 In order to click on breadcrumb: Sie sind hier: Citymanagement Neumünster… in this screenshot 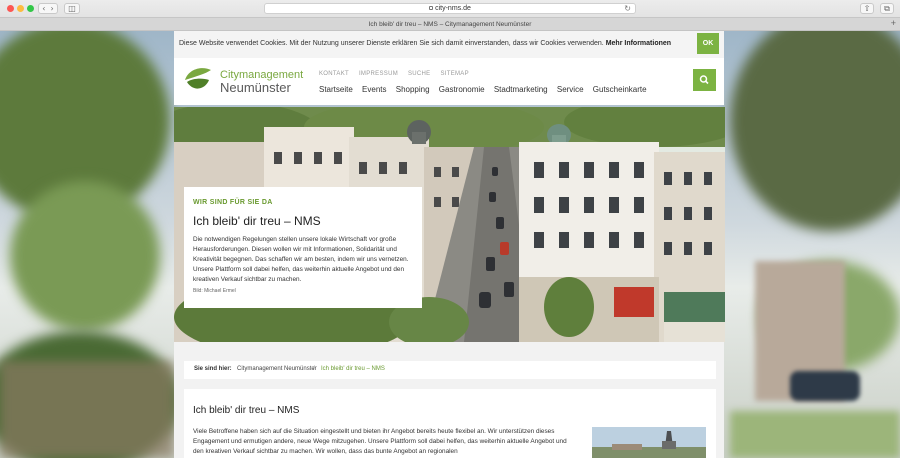, I will do `click(450, 370)`.